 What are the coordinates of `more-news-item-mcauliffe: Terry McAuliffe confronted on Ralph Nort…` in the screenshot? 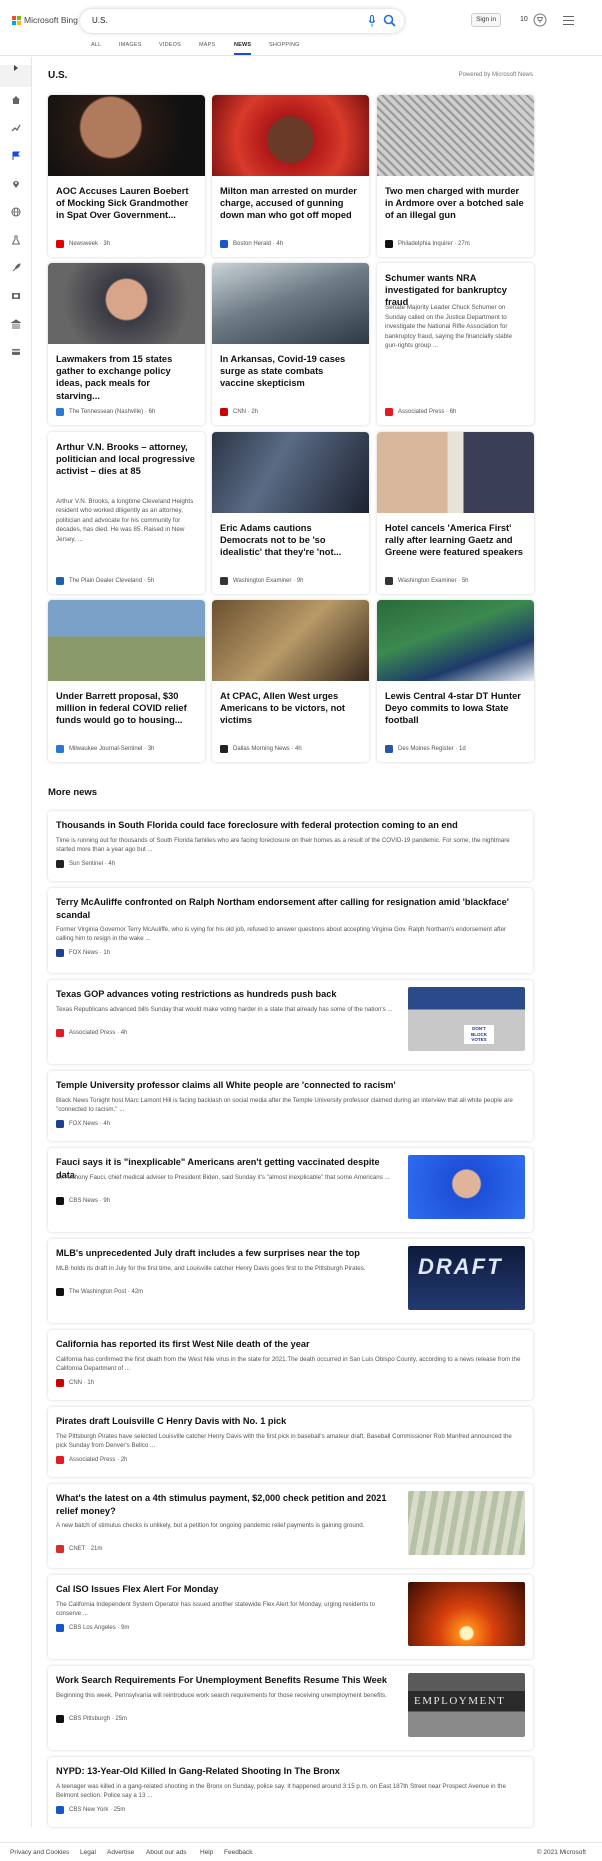 It's located at (290, 930).